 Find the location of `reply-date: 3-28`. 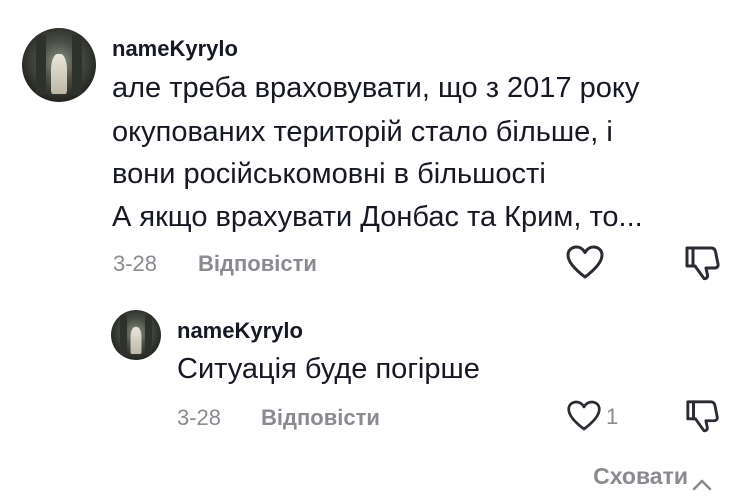

reply-date: 3-28 is located at coordinates (199, 417).